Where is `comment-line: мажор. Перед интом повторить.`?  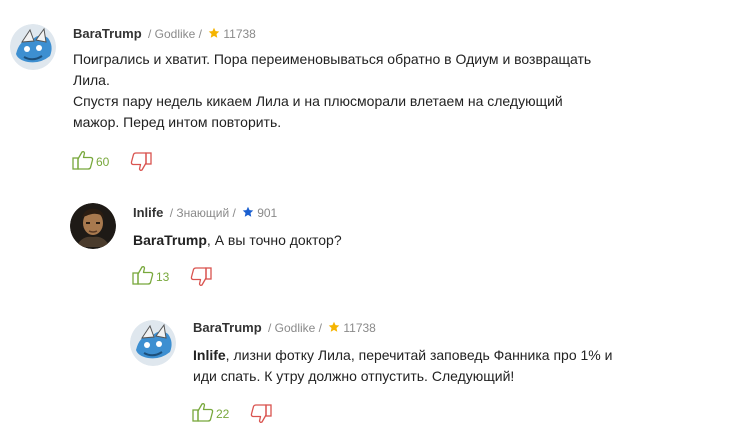 comment-line: мажор. Перед интом повторить. is located at coordinates (177, 122).